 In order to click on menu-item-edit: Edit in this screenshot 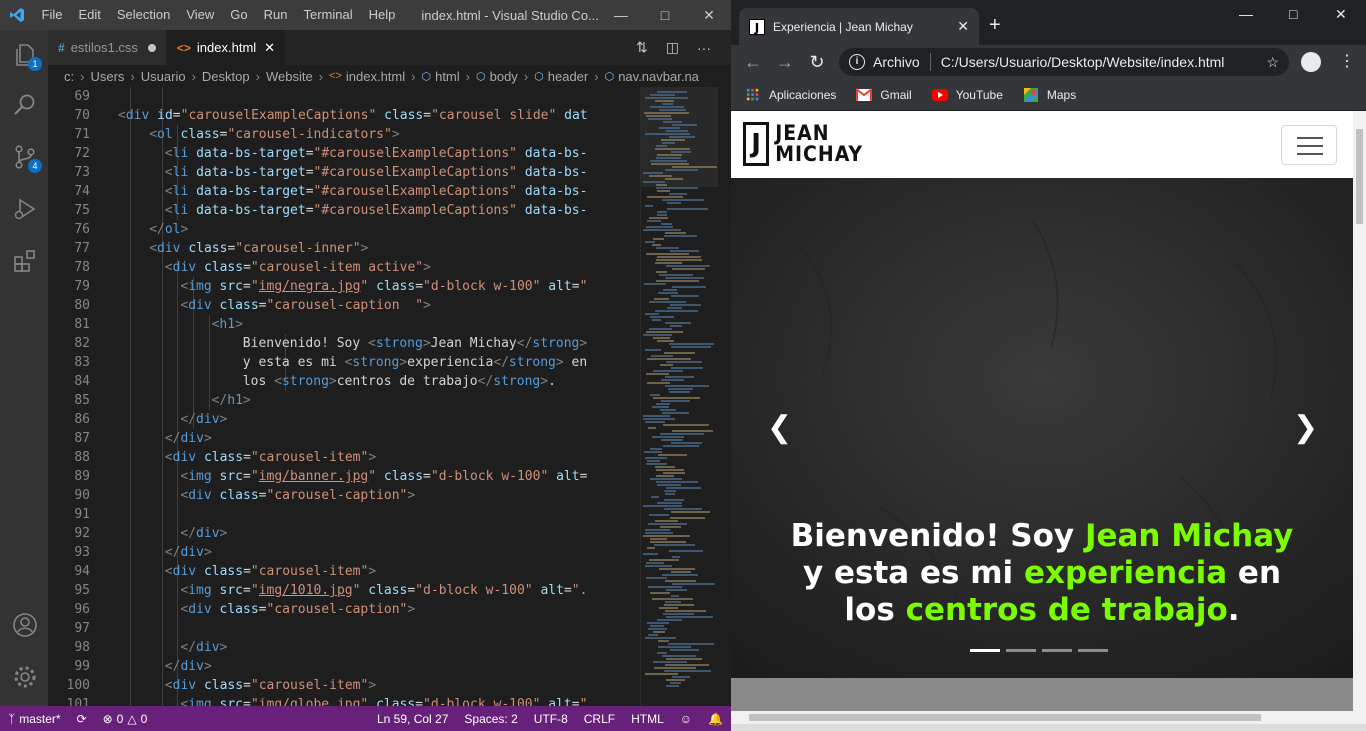, I will do `click(89, 15)`.